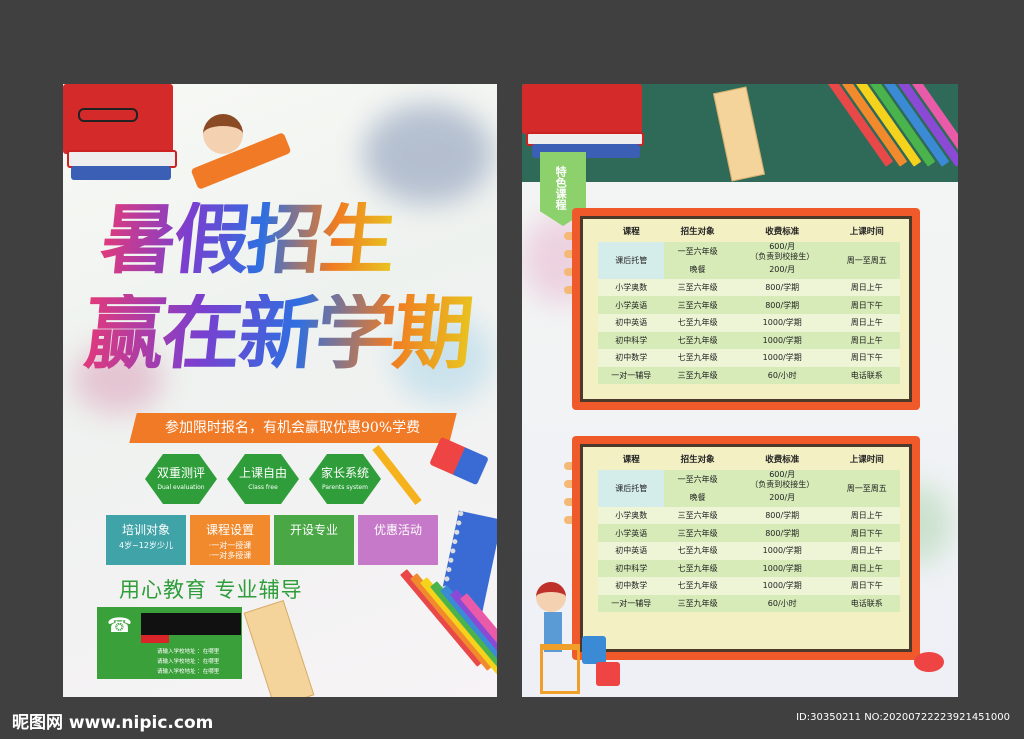 The width and height of the screenshot is (1024, 739). What do you see at coordinates (155, 639) in the screenshot?
I see `accent-bar` at bounding box center [155, 639].